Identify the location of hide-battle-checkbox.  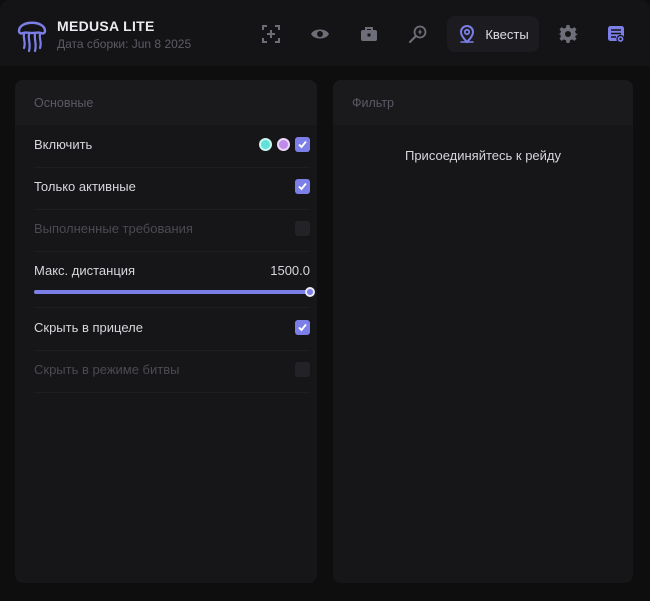
(302, 369).